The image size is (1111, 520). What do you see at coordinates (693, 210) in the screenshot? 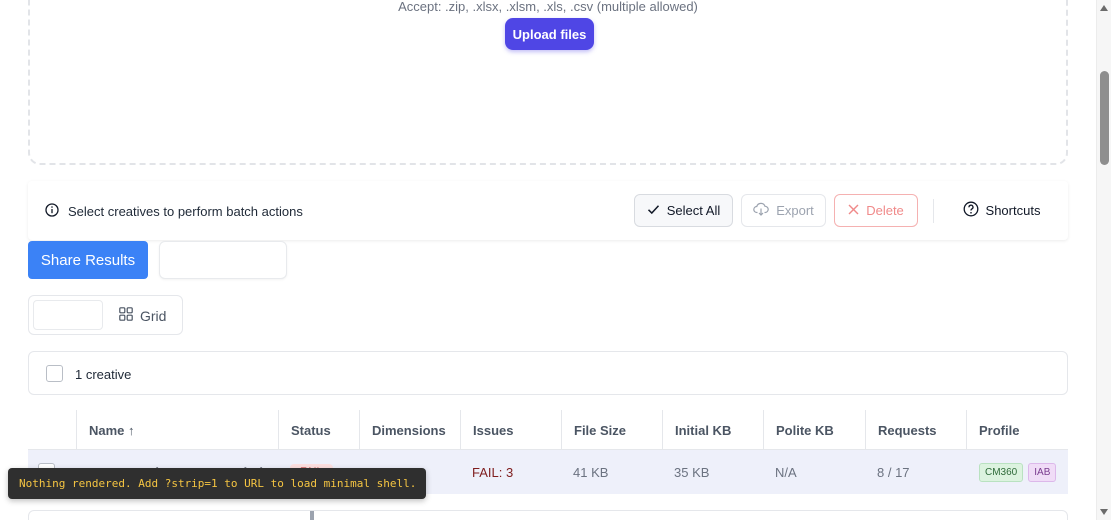
I see `select-all-label: Select All` at bounding box center [693, 210].